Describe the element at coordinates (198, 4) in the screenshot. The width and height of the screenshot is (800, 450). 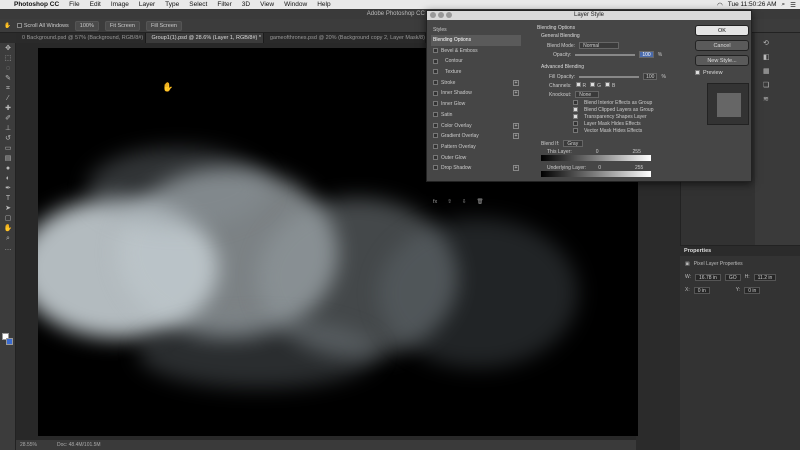
I see `menu-select: Select` at that location.